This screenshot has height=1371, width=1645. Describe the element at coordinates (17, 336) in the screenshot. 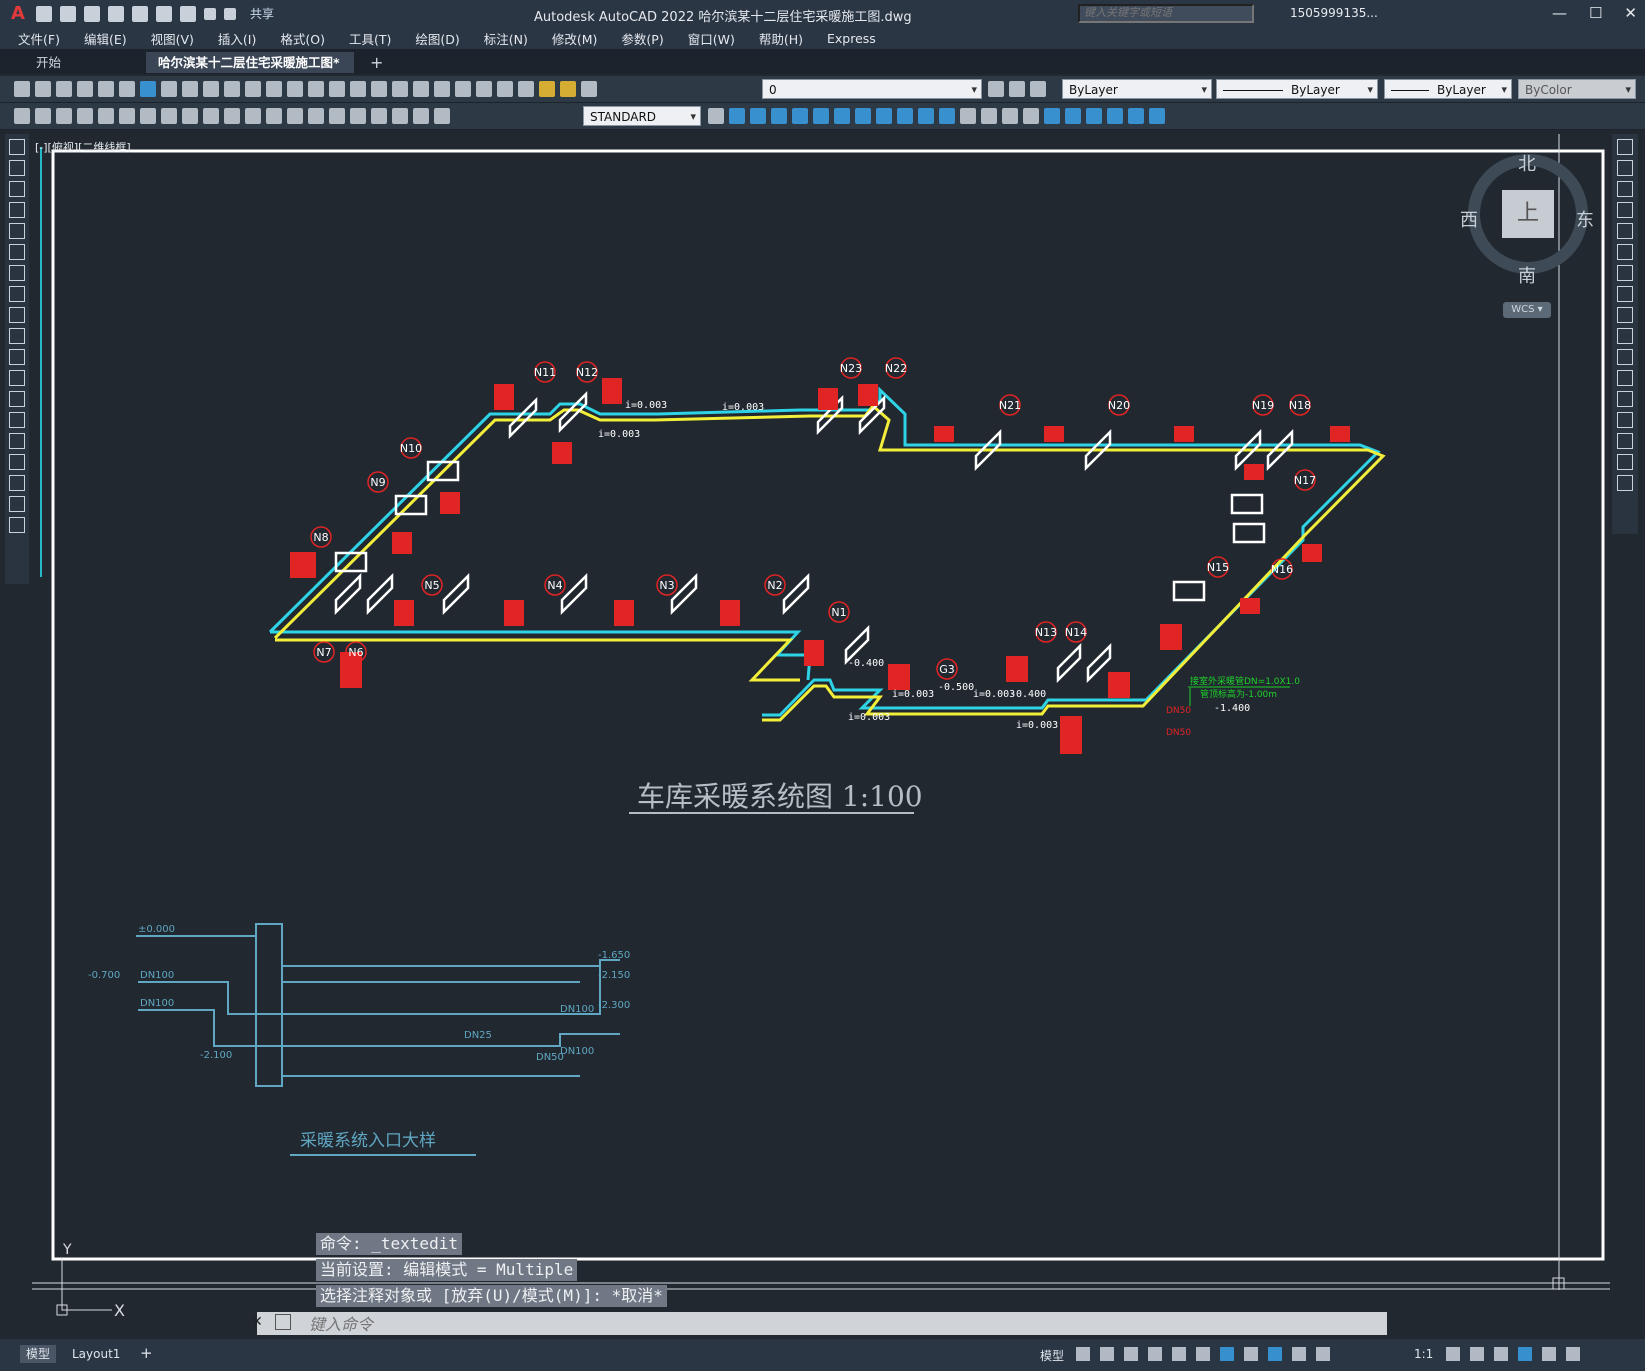

I see `ellipse-icon` at that location.